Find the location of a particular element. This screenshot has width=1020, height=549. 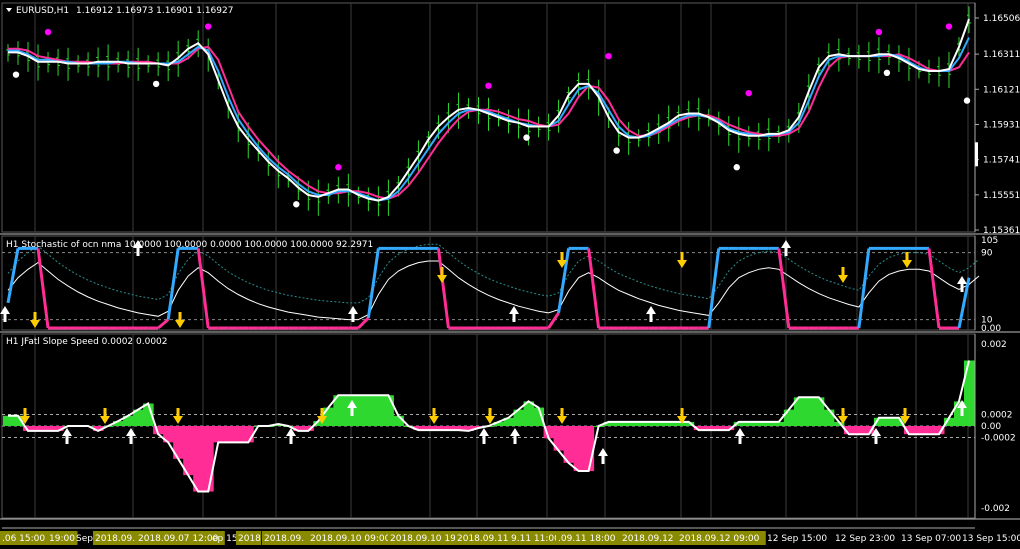

slope-tick-label: -0.002 is located at coordinates (995, 509).